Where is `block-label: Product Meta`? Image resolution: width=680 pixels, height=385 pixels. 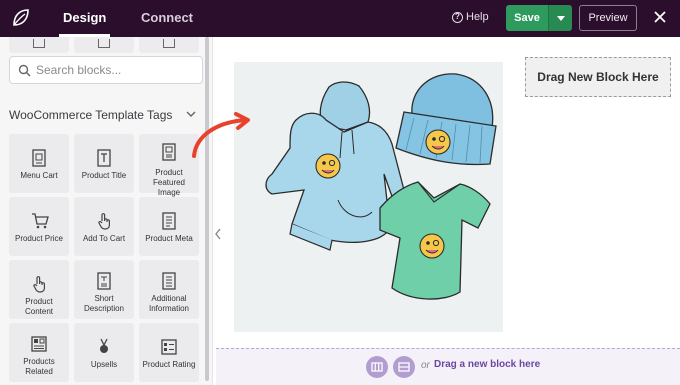
block-label: Product Meta is located at coordinates (169, 238).